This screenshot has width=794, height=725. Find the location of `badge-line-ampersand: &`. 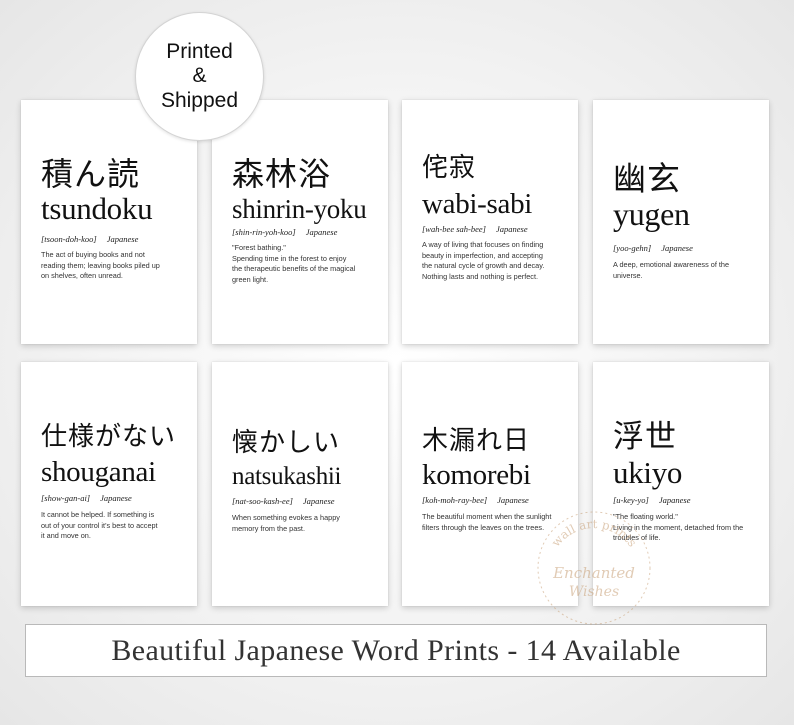

badge-line-ampersand: & is located at coordinates (199, 76).